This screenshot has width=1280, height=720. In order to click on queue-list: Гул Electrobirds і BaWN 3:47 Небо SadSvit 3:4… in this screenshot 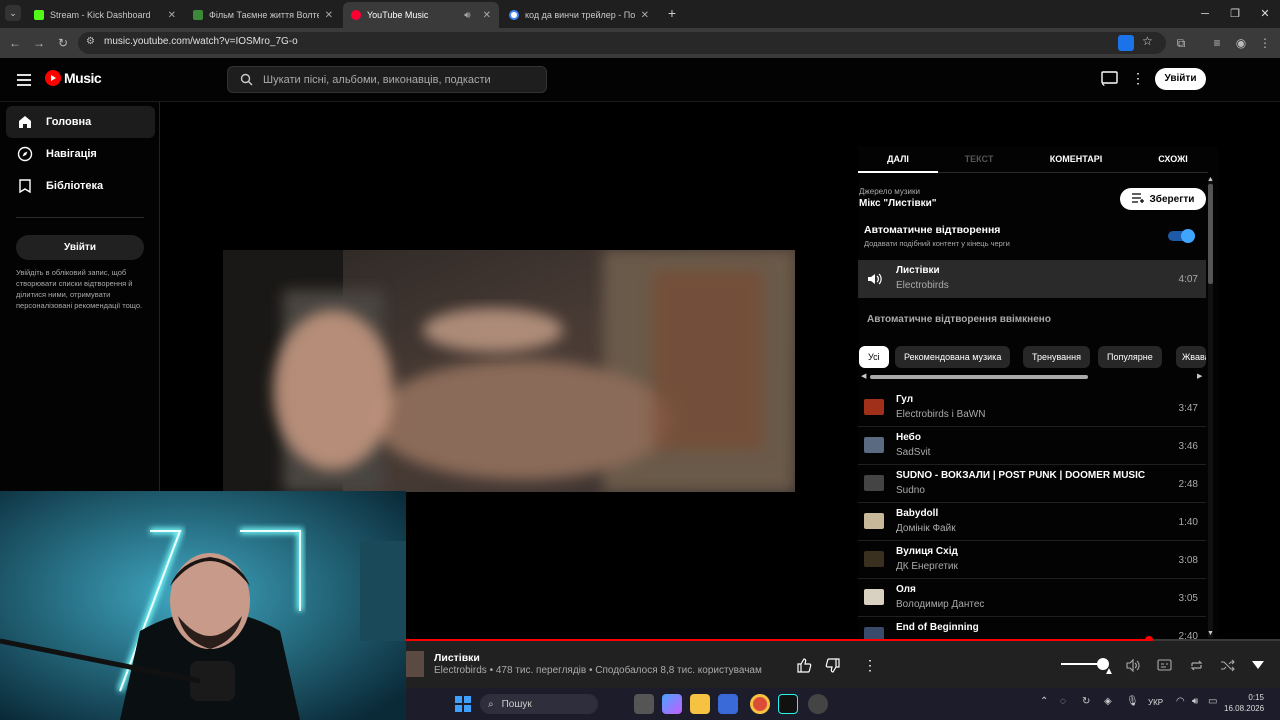, I will do `click(1033, 514)`.